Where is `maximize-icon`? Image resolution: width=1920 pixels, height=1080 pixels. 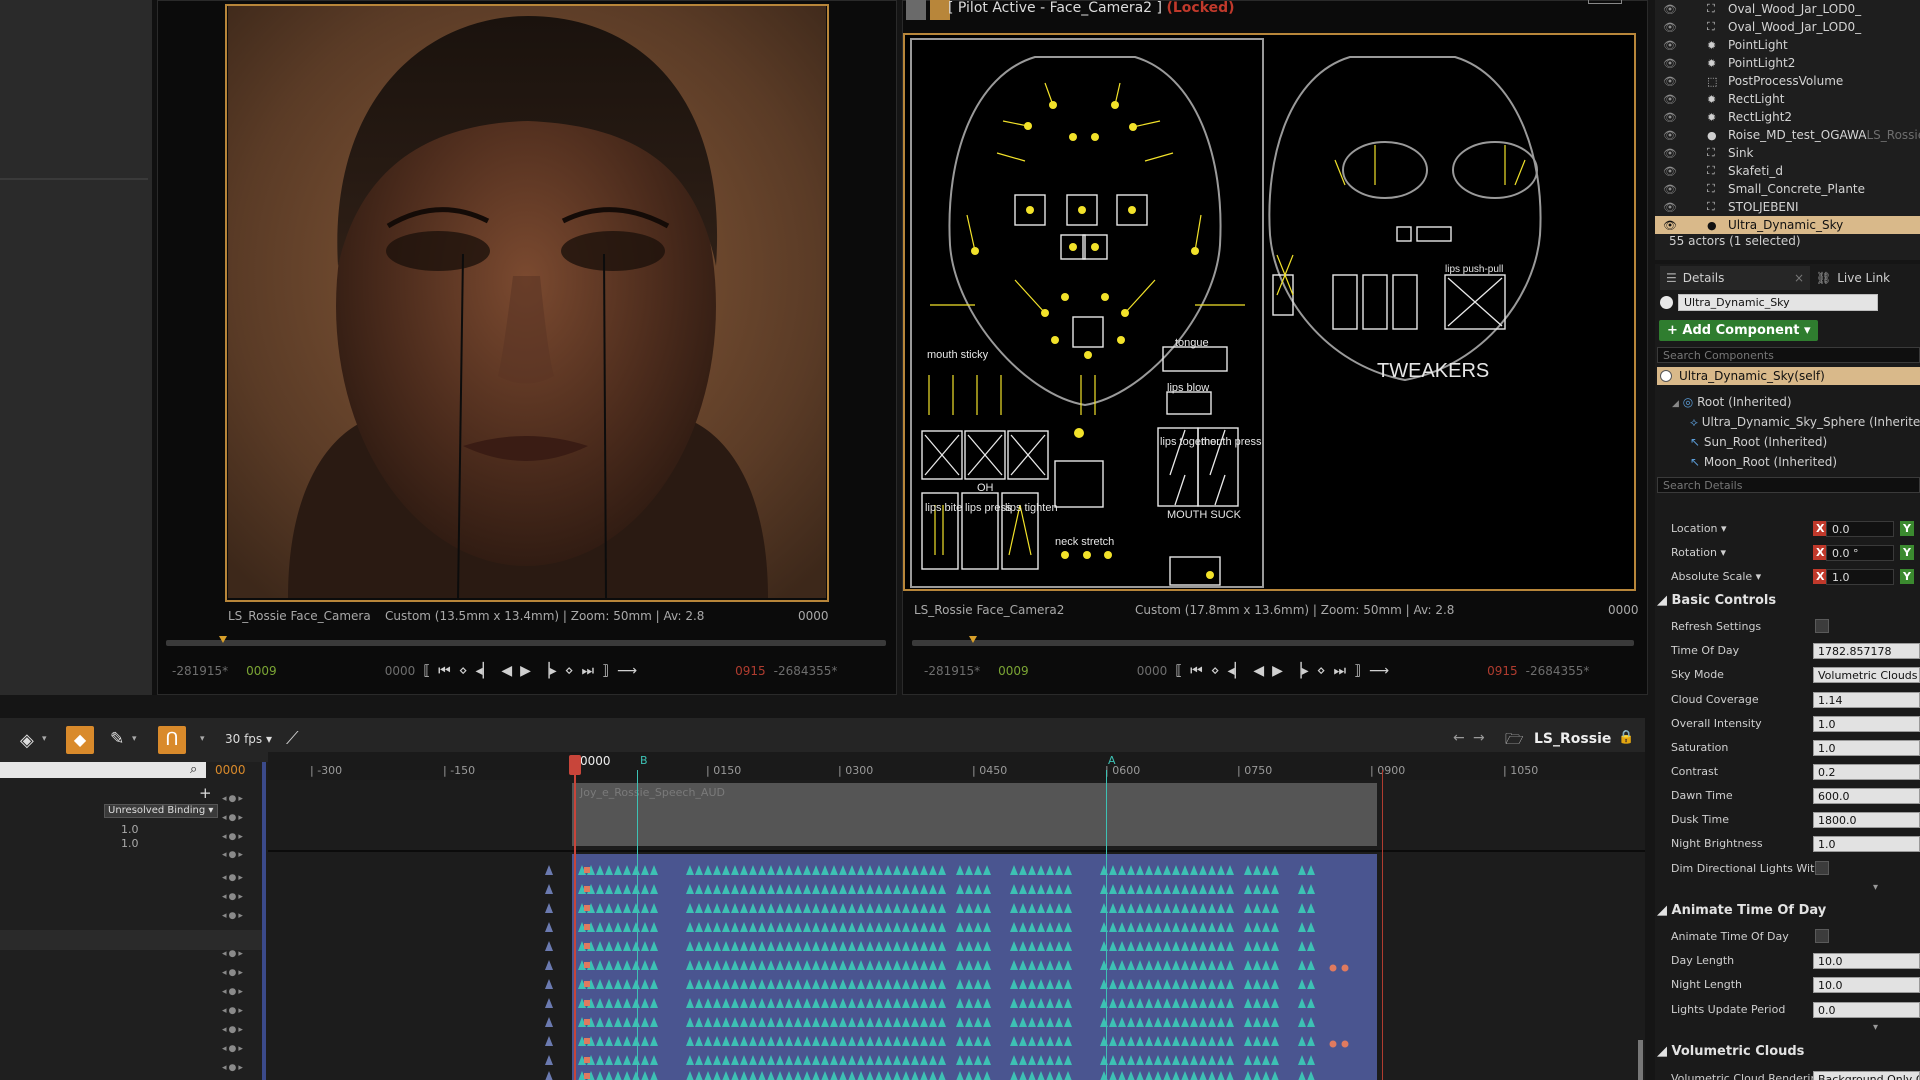 maximize-icon is located at coordinates (1605, 2).